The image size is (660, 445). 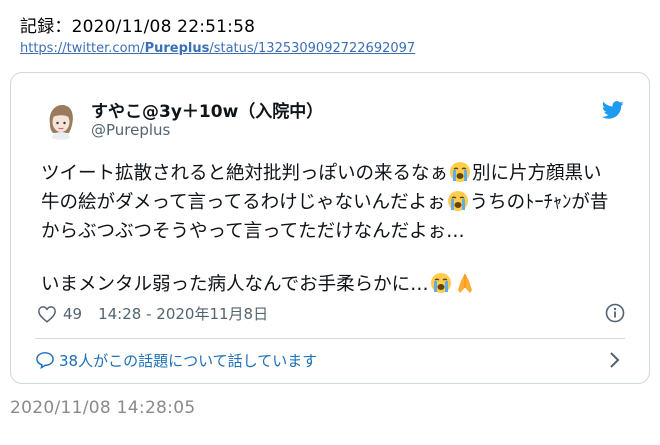 What do you see at coordinates (207, 109) in the screenshot?
I see `display-name: すやこ@3y＋10w（入院中）` at bounding box center [207, 109].